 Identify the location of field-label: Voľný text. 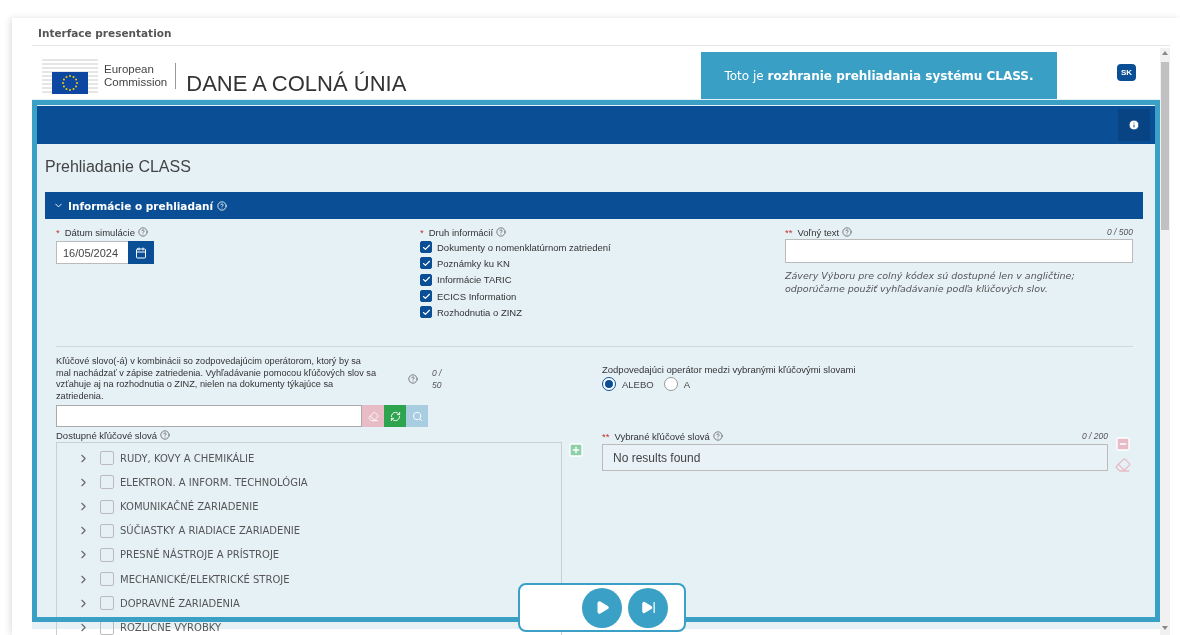
(818, 232).